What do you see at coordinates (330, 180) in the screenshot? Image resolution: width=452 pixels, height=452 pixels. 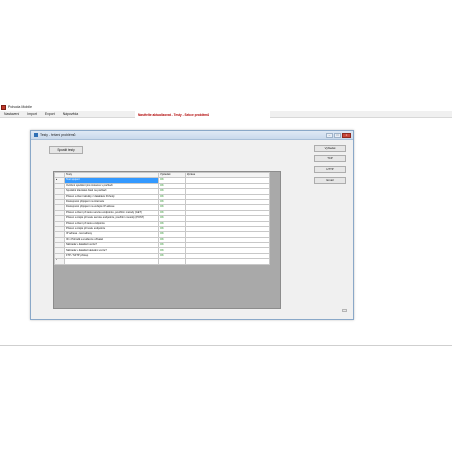 I see `email-button: Email` at bounding box center [330, 180].